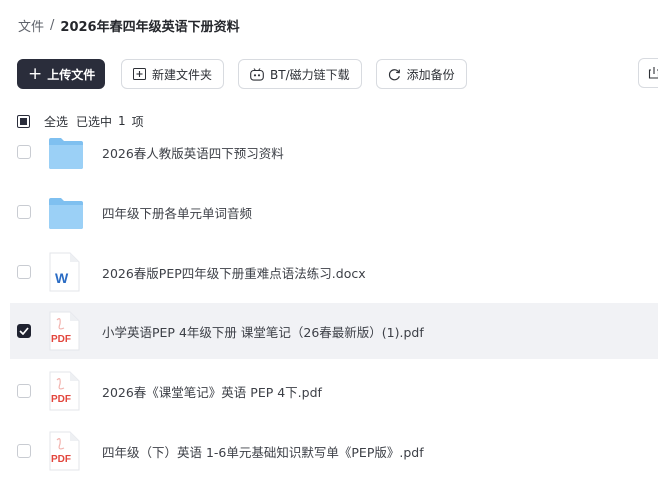 This screenshot has height=486, width=658. Describe the element at coordinates (139, 74) in the screenshot. I see `new-folder-icon` at that location.